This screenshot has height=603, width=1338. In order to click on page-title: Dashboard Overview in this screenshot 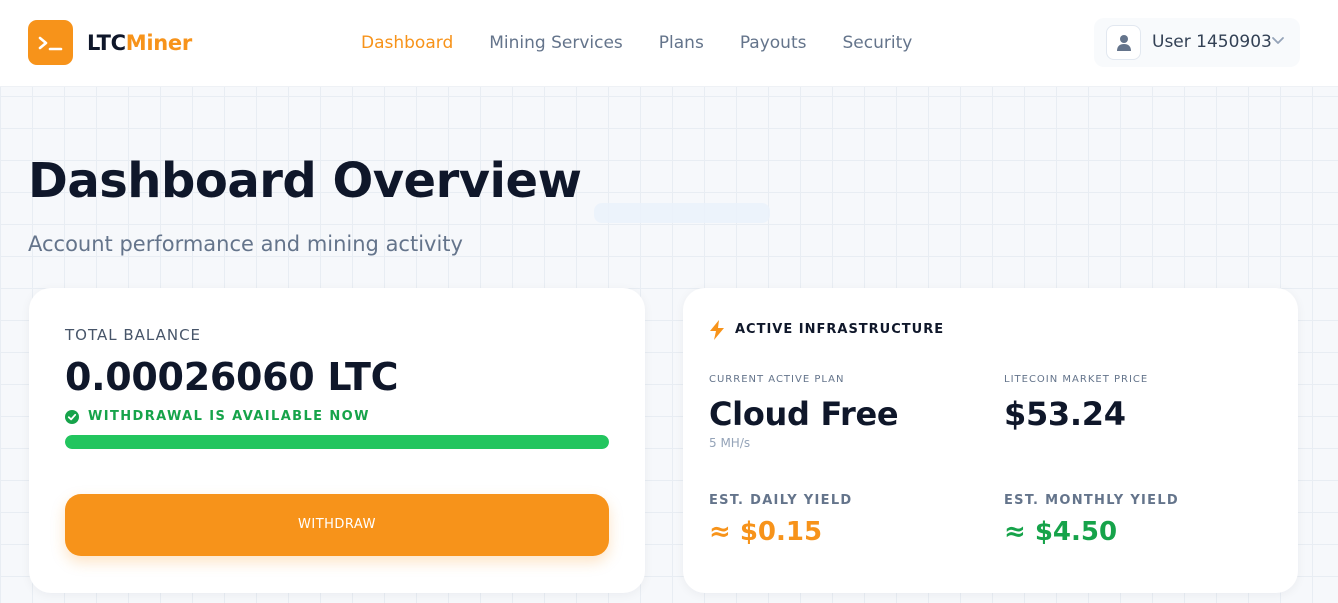, I will do `click(305, 181)`.